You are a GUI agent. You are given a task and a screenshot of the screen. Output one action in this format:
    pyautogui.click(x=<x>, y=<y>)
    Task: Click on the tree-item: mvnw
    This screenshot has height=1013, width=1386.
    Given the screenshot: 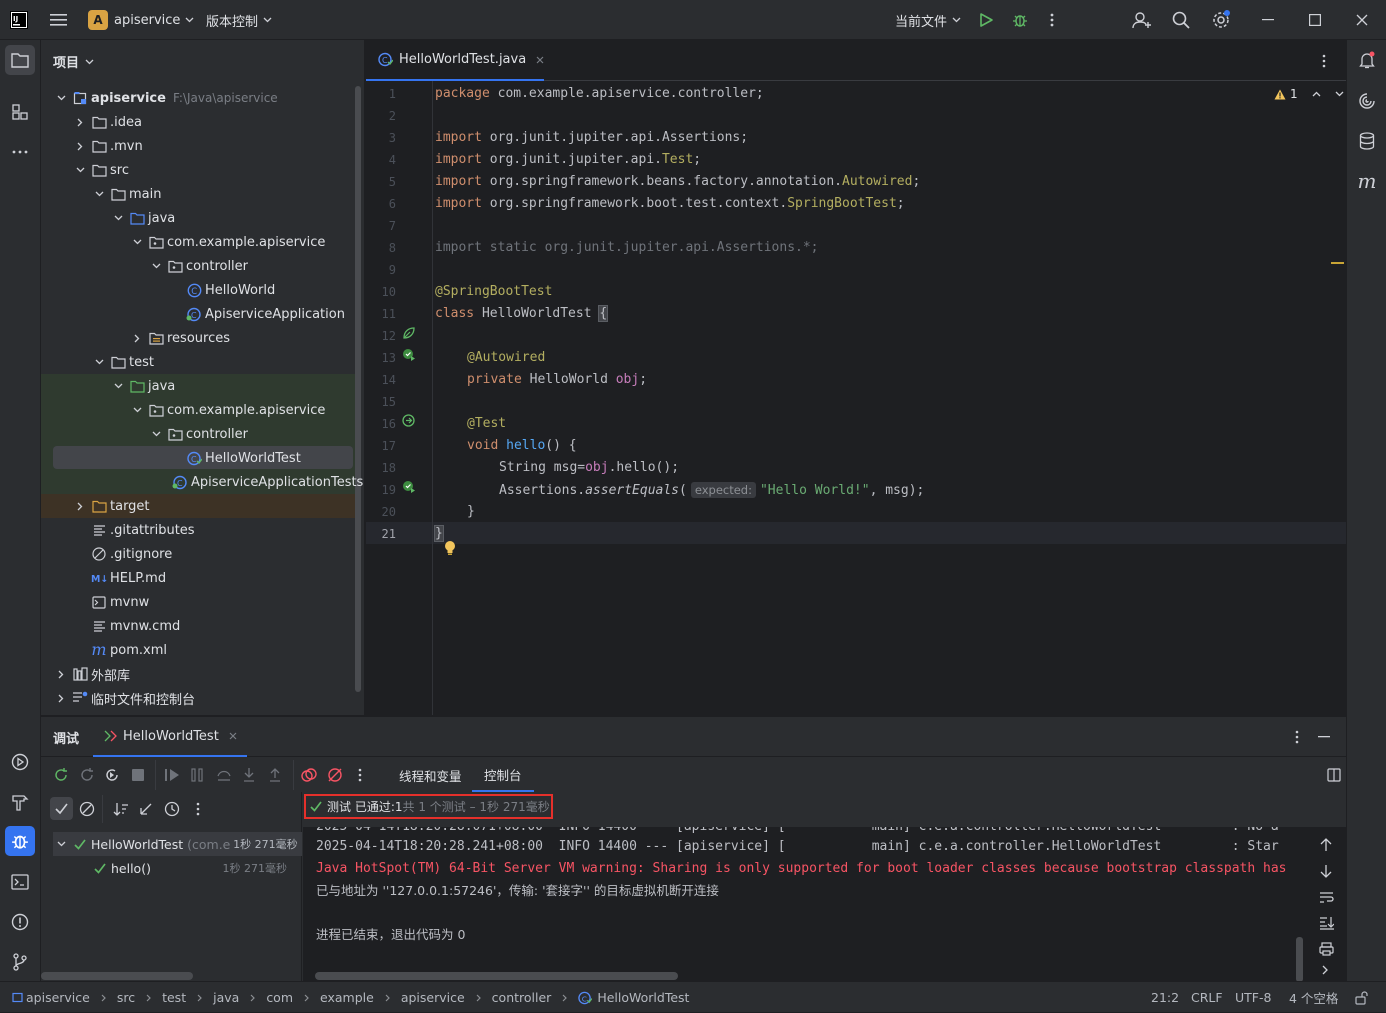 What is the action you would take?
    pyautogui.click(x=200, y=602)
    